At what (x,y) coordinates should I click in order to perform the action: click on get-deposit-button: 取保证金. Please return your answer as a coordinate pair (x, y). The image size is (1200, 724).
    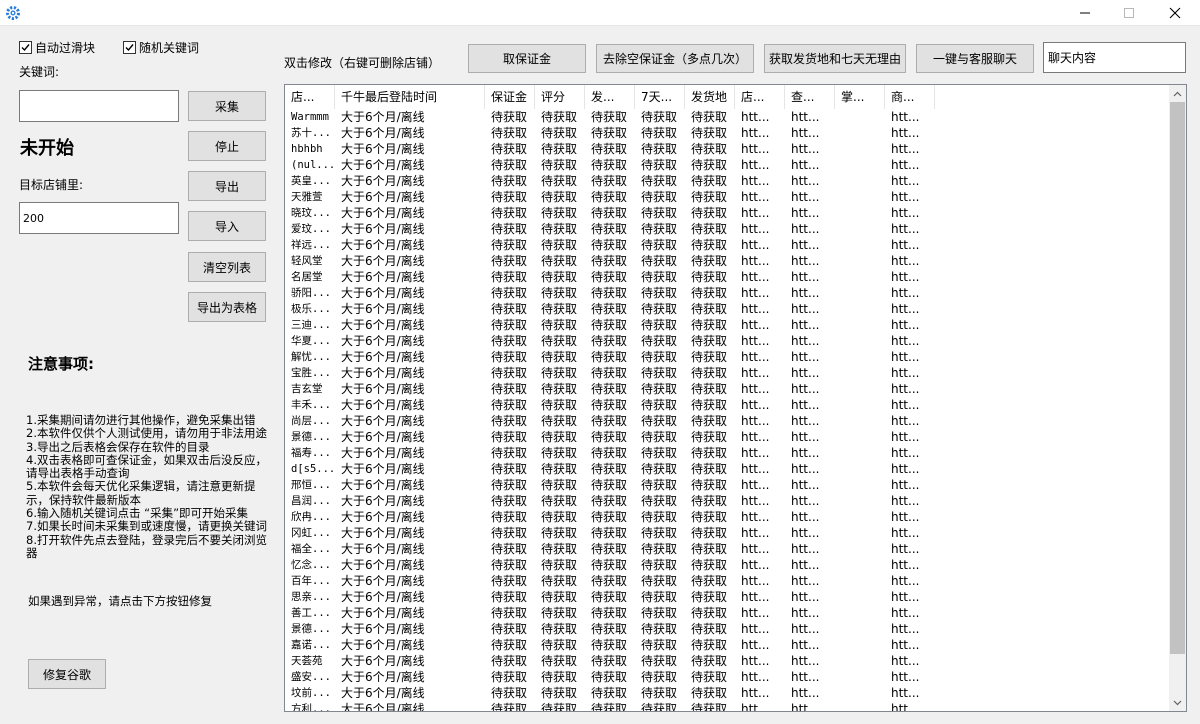
    Looking at the image, I should click on (527, 58).